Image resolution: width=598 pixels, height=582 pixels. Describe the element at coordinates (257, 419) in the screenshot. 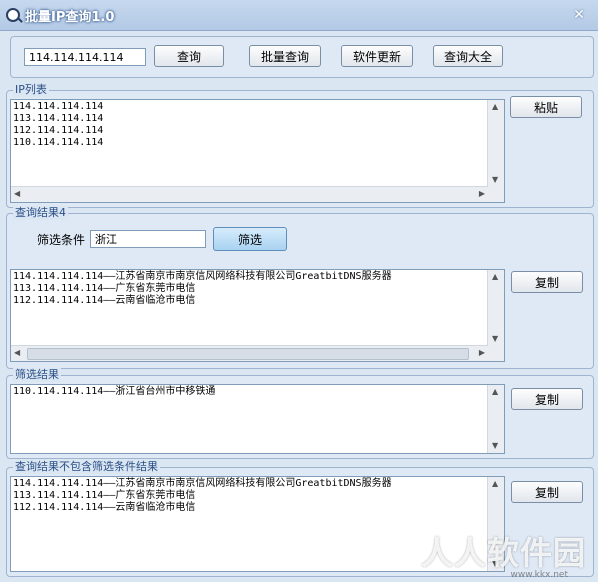

I see `filtered-results-textarea: 110.114.114.114——浙江省台州市中移铁通 ▲ ▼` at that location.